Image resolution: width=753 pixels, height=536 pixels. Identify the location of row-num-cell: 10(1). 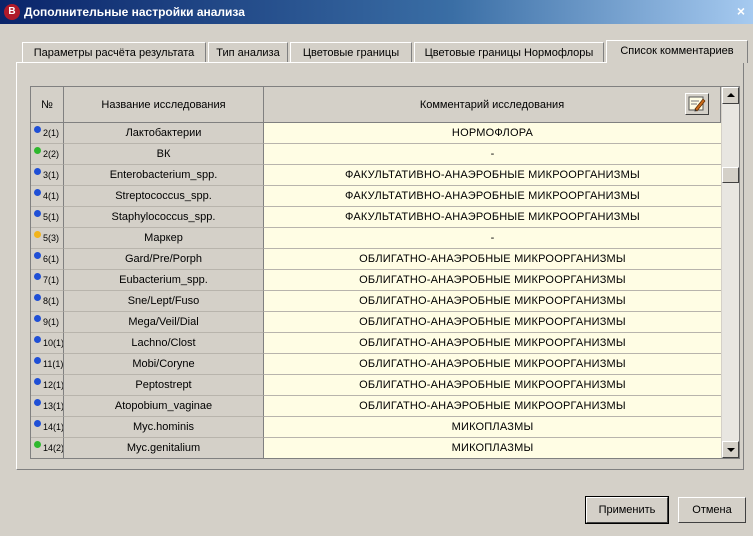
(47, 343).